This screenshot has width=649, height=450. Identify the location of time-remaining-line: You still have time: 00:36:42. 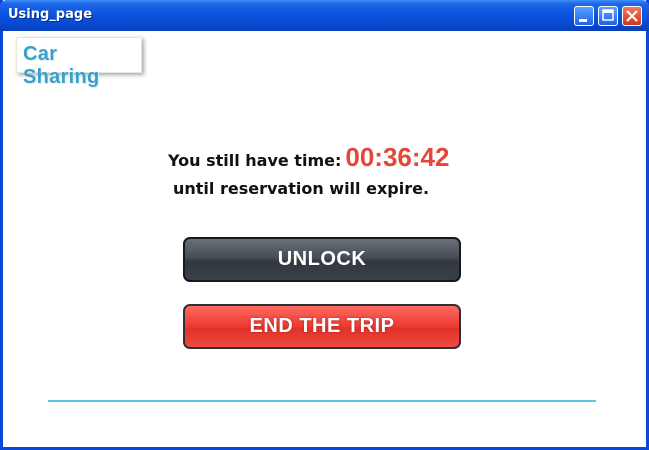
(308, 157).